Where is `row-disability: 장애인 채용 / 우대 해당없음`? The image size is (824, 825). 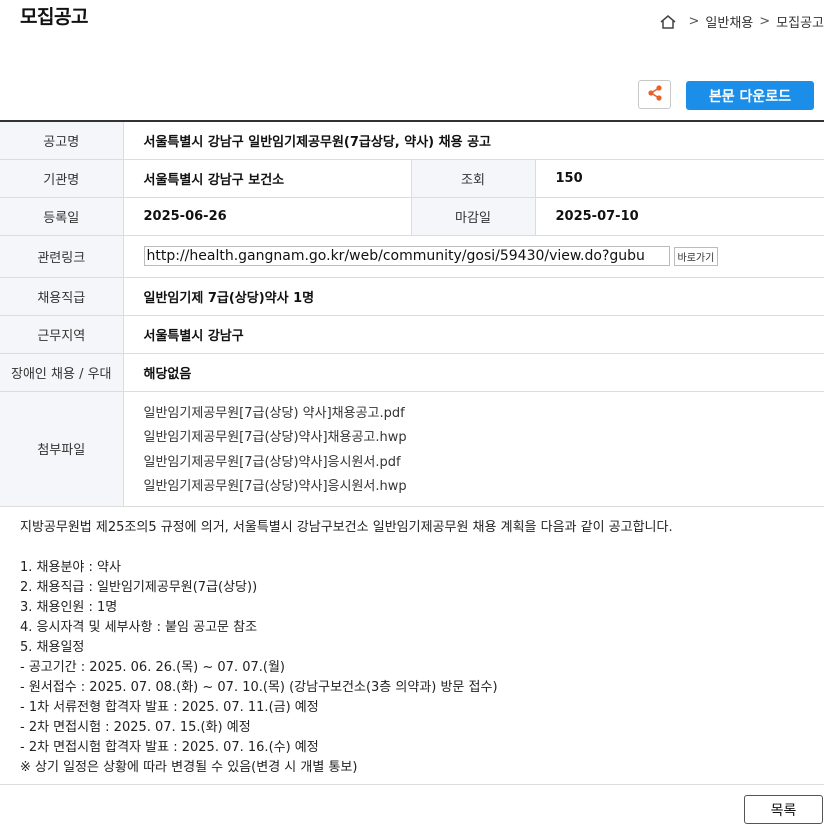 row-disability: 장애인 채용 / 우대 해당없음 is located at coordinates (412, 372).